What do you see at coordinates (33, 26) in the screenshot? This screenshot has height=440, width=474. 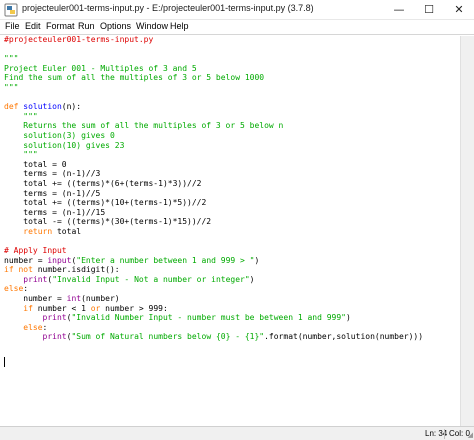 I see `menu-edit: Edit` at bounding box center [33, 26].